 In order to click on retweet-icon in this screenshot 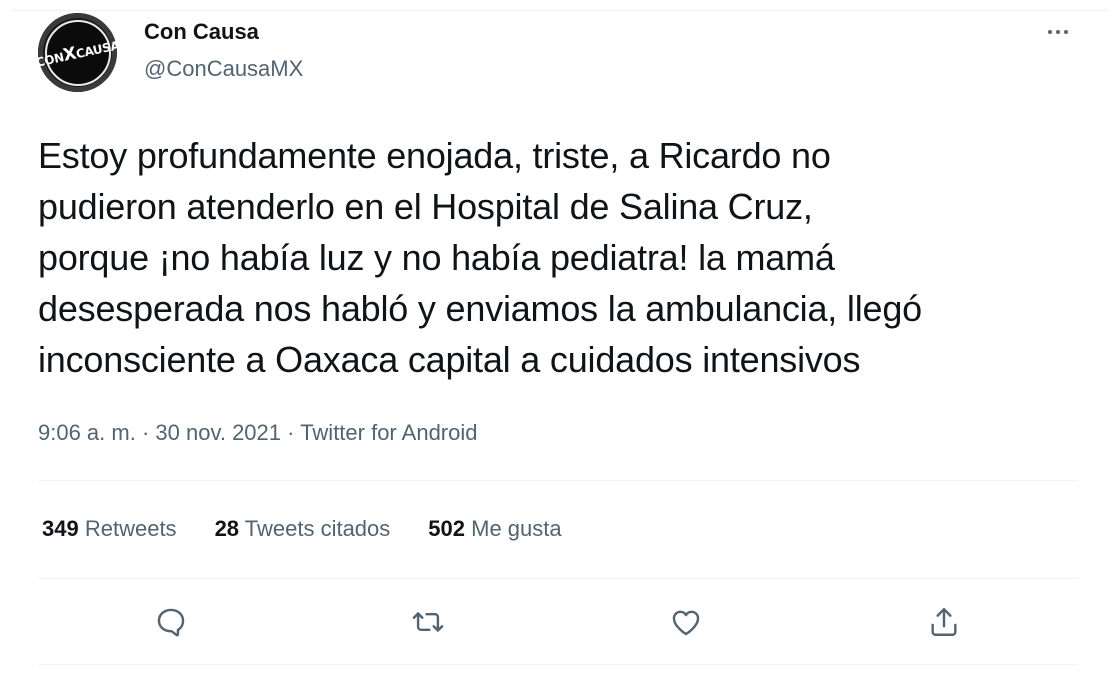, I will do `click(428, 622)`.